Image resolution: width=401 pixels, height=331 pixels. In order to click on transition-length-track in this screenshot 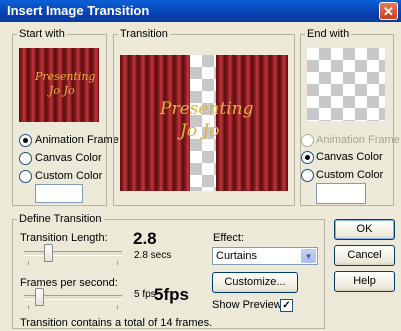, I will do `click(73, 253)`.